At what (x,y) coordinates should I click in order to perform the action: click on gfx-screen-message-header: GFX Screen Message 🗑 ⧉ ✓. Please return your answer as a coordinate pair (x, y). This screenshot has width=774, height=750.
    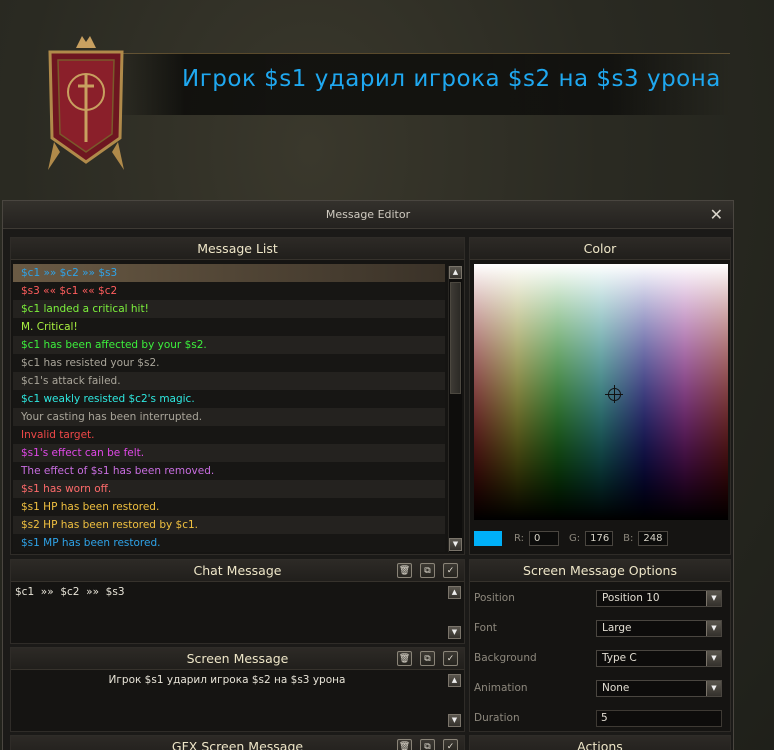
    Looking at the image, I should click on (237, 743).